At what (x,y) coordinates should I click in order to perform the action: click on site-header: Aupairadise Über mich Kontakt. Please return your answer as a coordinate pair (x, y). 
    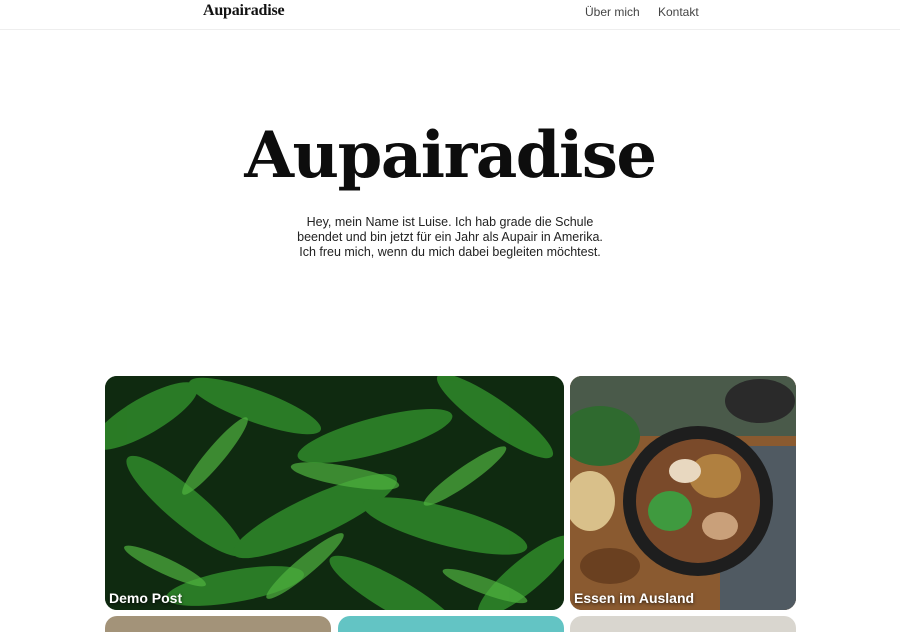
    Looking at the image, I should click on (450, 15).